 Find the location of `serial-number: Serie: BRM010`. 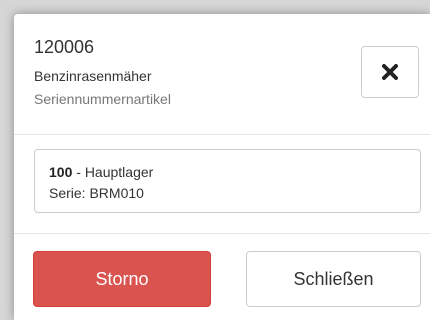

serial-number: Serie: BRM010 is located at coordinates (96, 193).